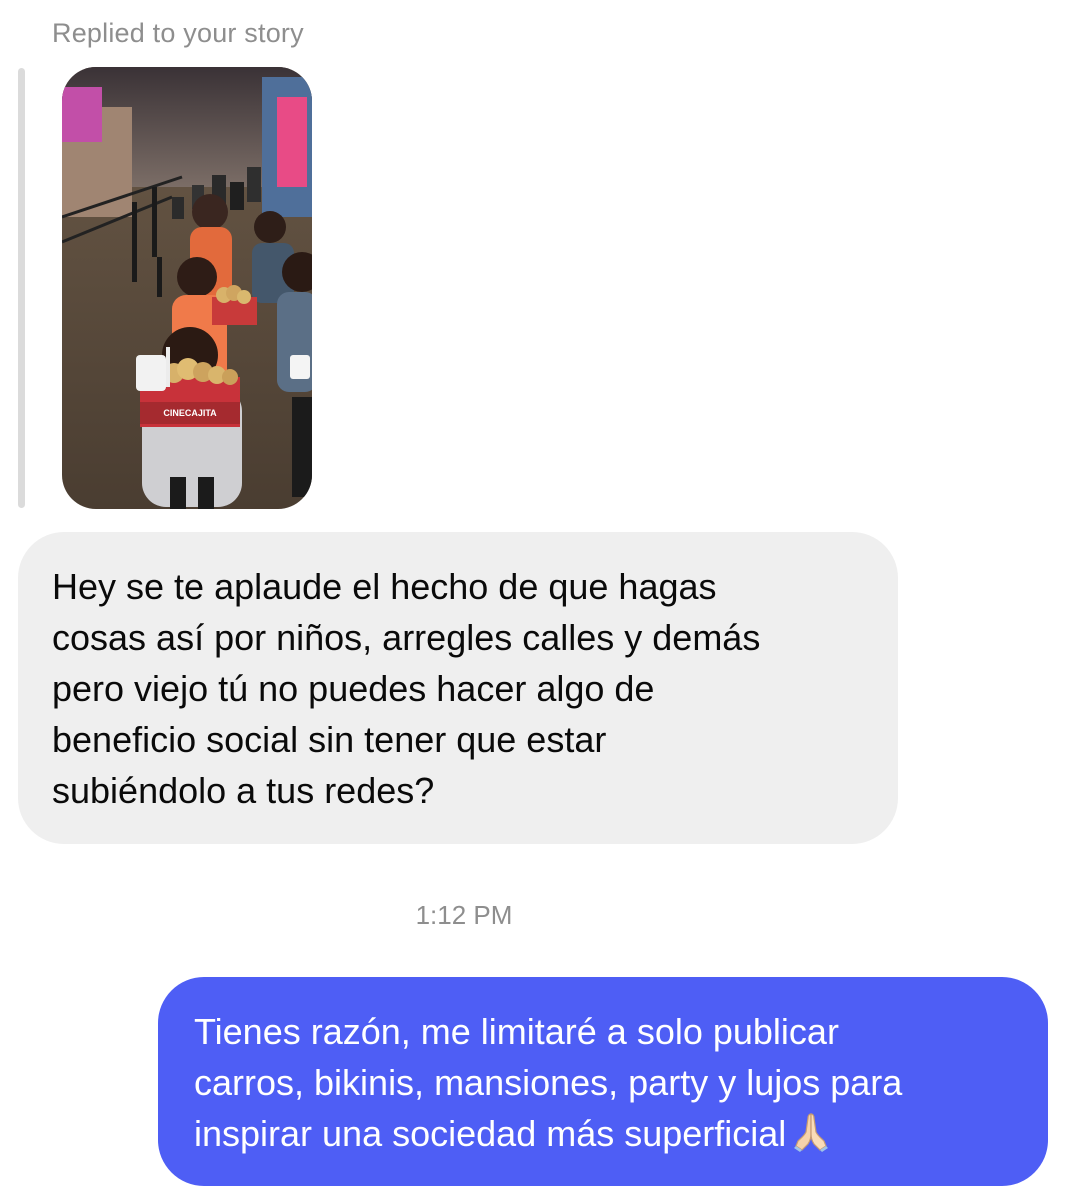 Image resolution: width=1071 pixels, height=1200 pixels. What do you see at coordinates (464, 915) in the screenshot?
I see `message-timestamp: 1:12 PM` at bounding box center [464, 915].